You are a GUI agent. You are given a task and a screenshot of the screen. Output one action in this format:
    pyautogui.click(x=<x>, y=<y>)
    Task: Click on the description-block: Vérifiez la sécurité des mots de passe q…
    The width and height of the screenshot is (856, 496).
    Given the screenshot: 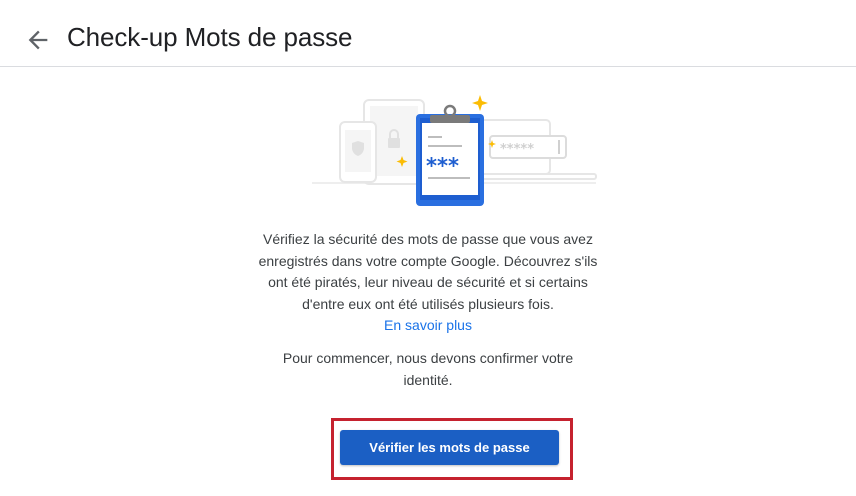 What is the action you would take?
    pyautogui.click(x=428, y=283)
    